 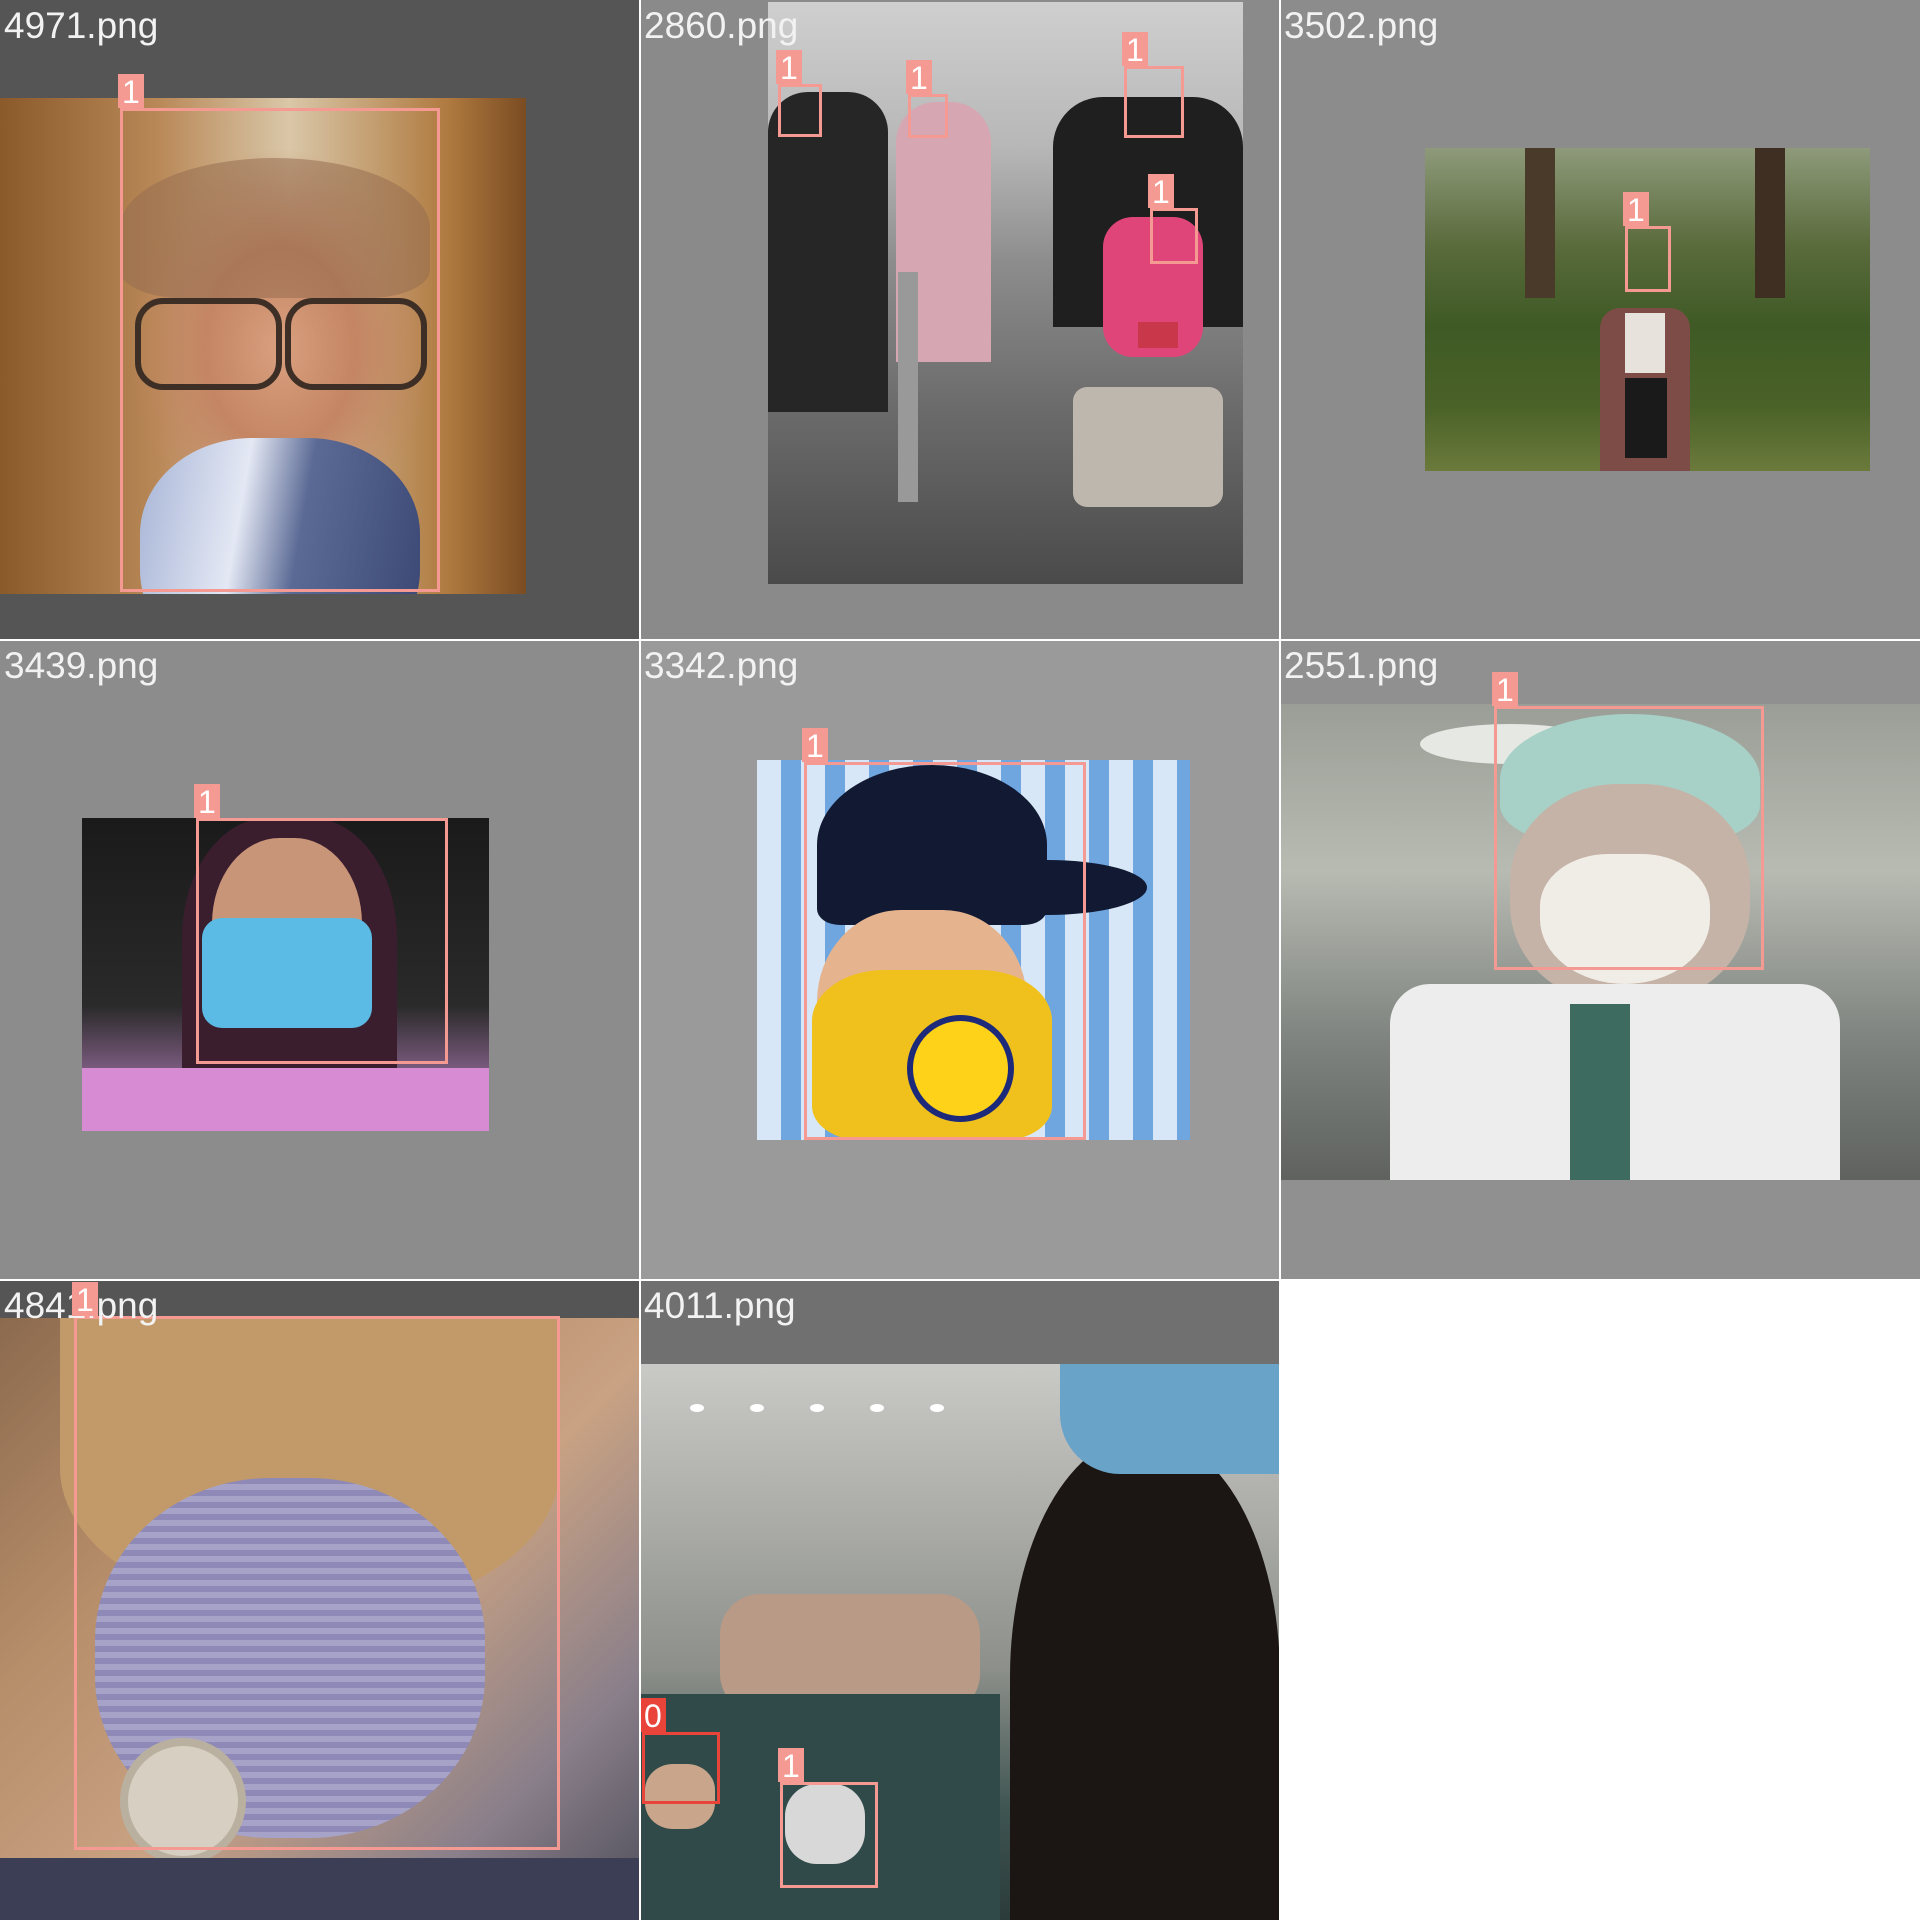 I want to click on tile-4841: 4841.png 1, so click(x=320, y=1600).